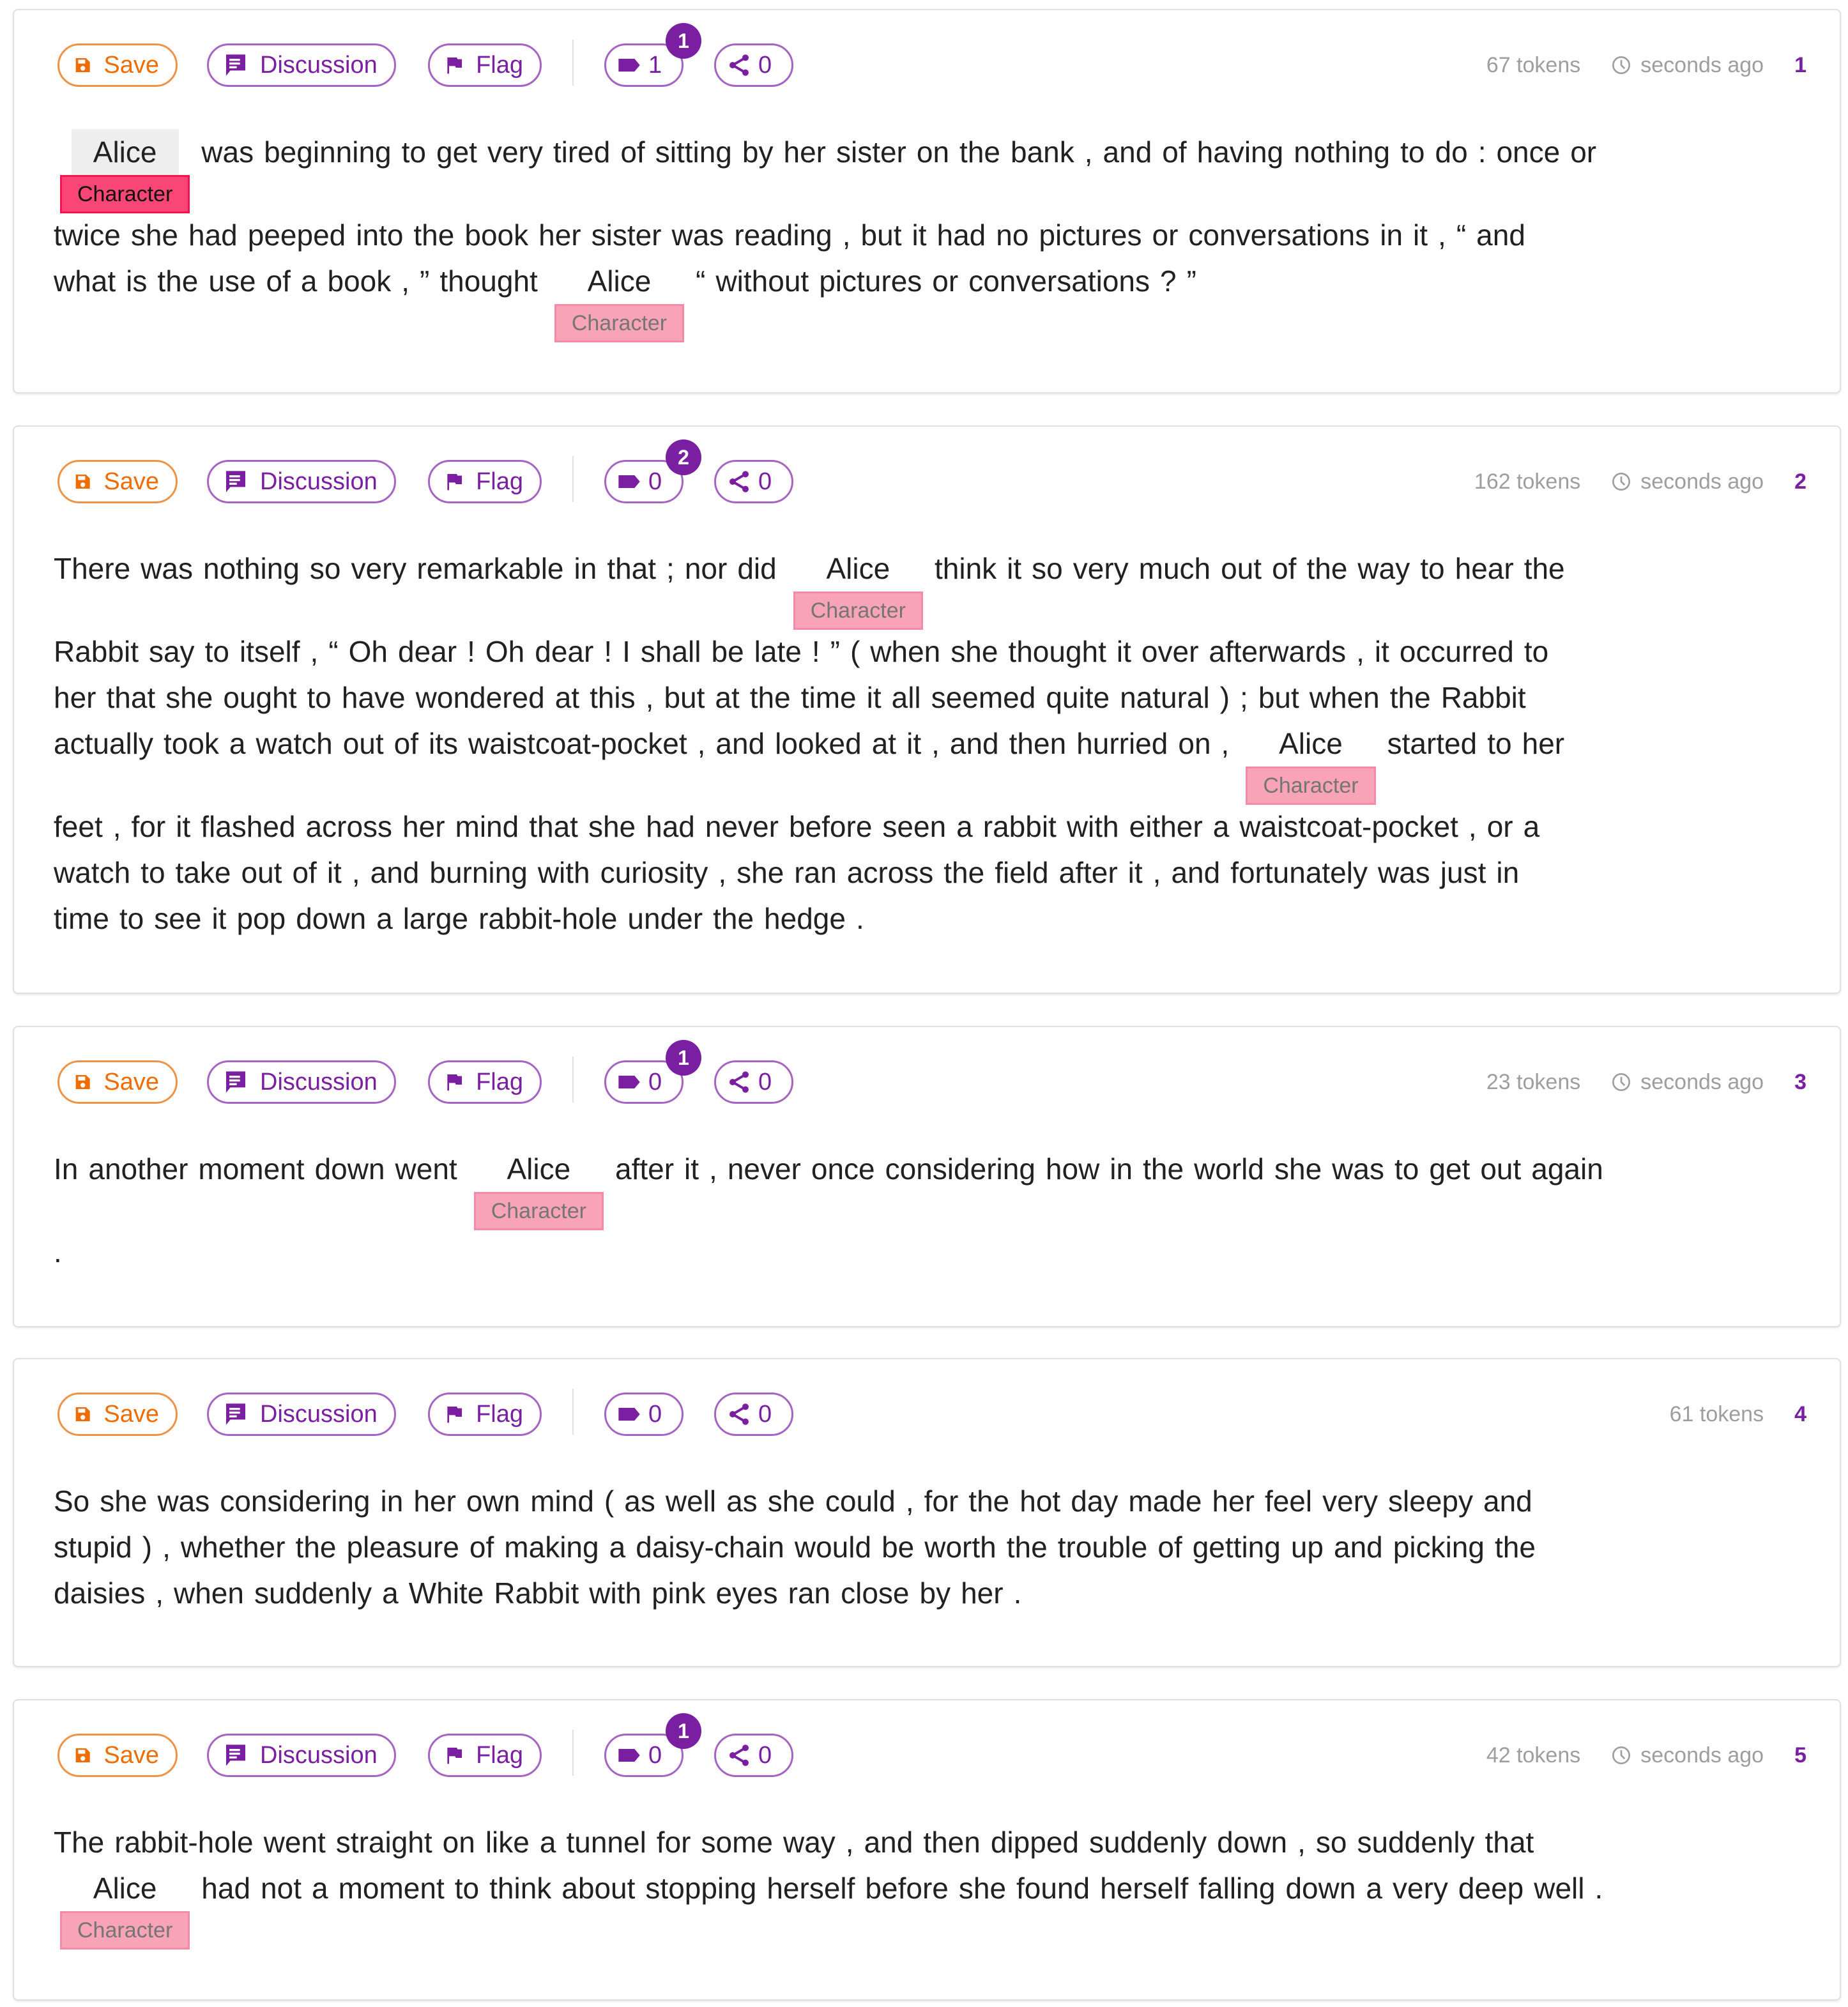  Describe the element at coordinates (564, 873) in the screenshot. I see `token: with` at that location.